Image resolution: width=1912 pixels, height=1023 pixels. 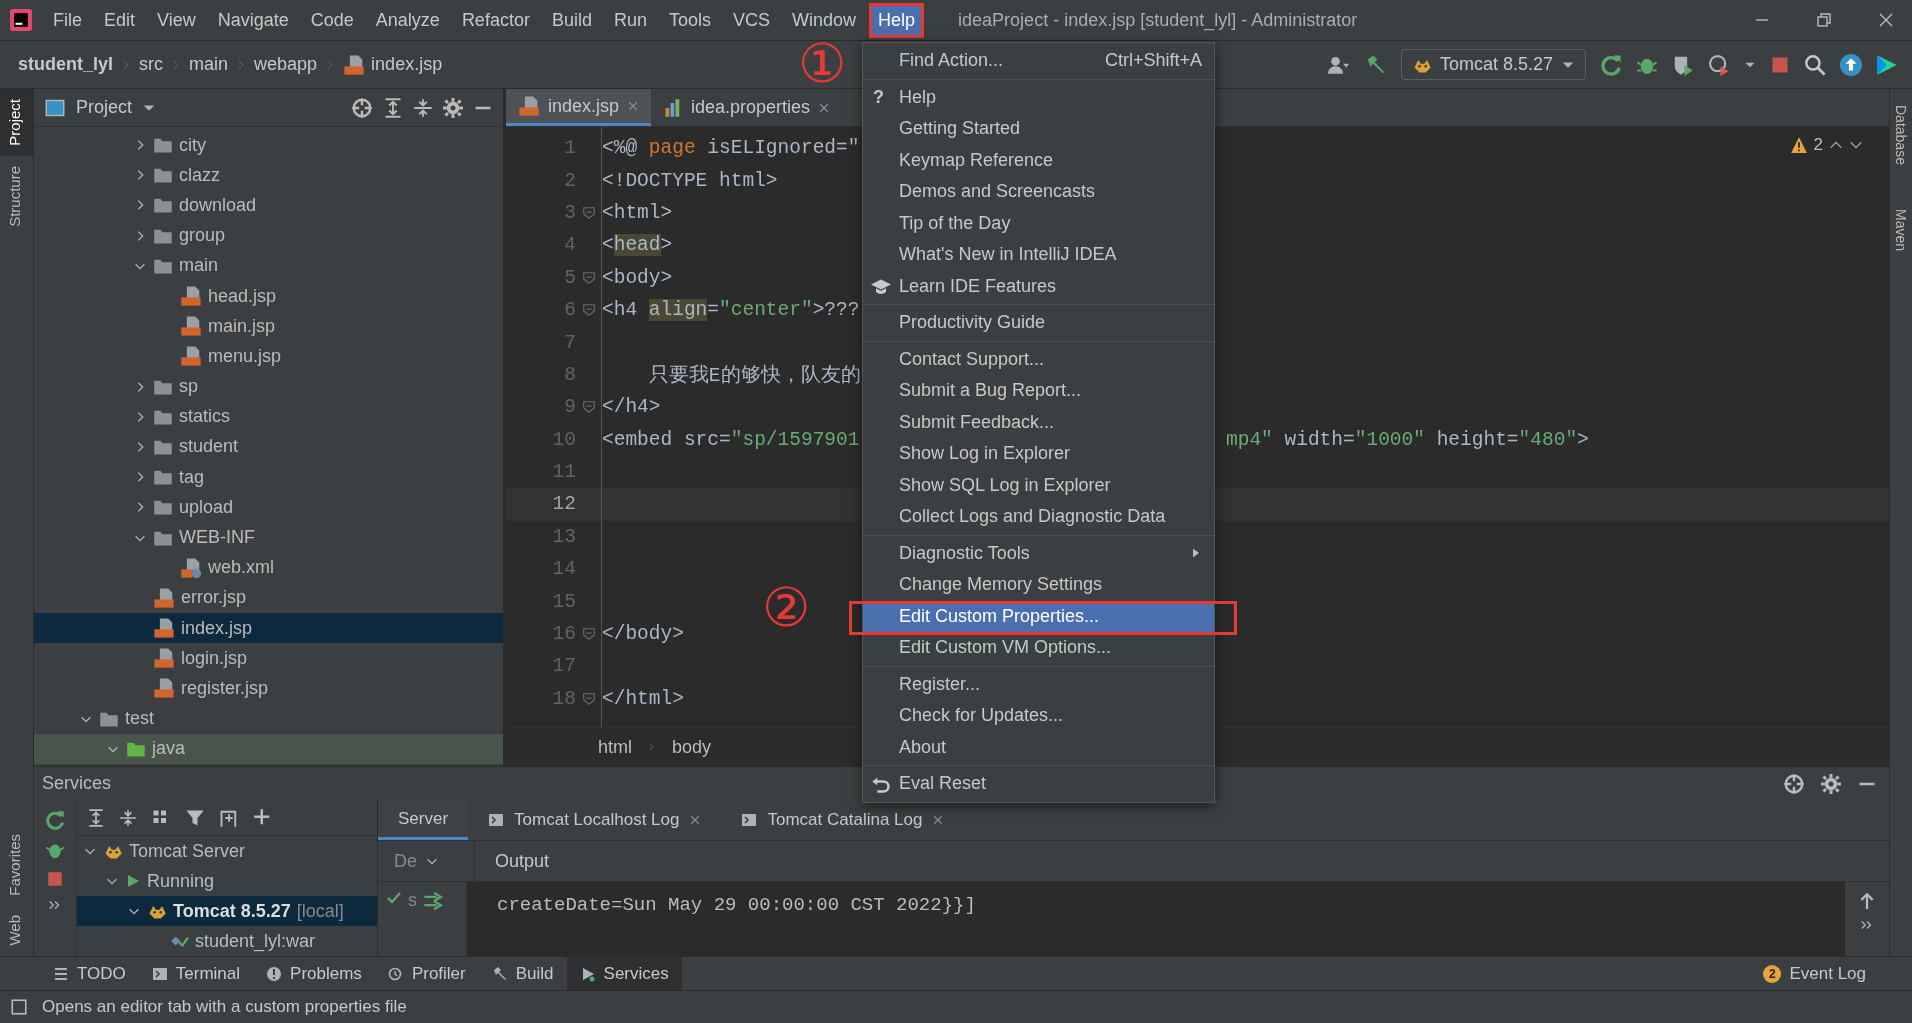 What do you see at coordinates (1851, 64) in the screenshot?
I see `upload-icon` at bounding box center [1851, 64].